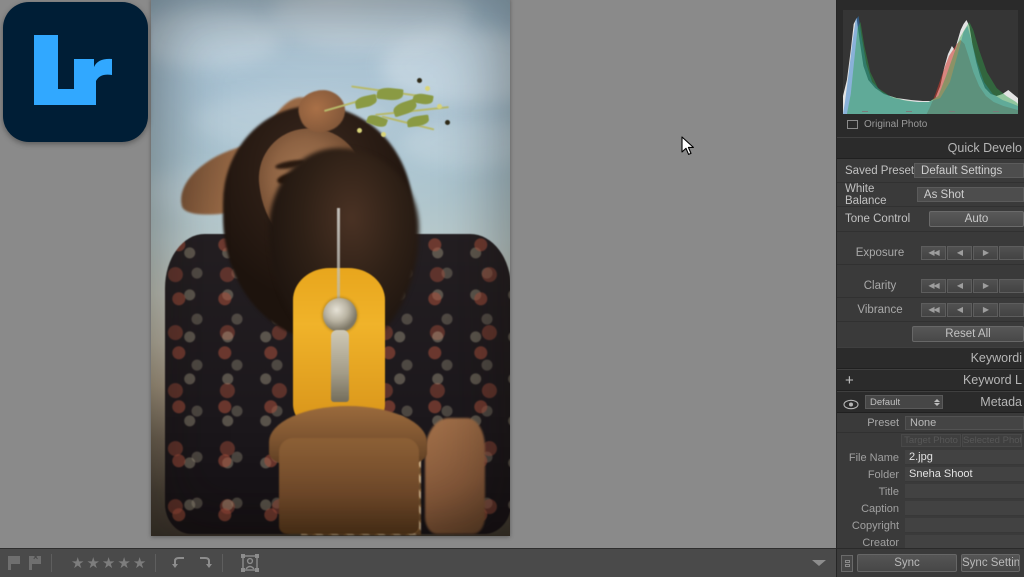 This screenshot has height=577, width=1024. What do you see at coordinates (72, 70) in the screenshot?
I see `lr-logo-glyph` at bounding box center [72, 70].